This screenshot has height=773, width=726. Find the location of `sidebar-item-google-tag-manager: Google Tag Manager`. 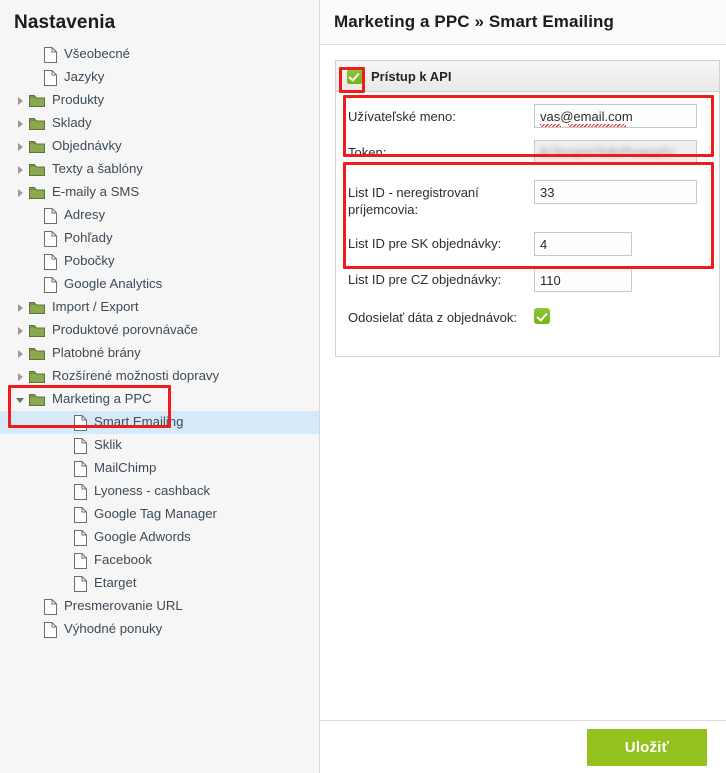

sidebar-item-google-tag-manager: Google Tag Manager is located at coordinates (159, 514).